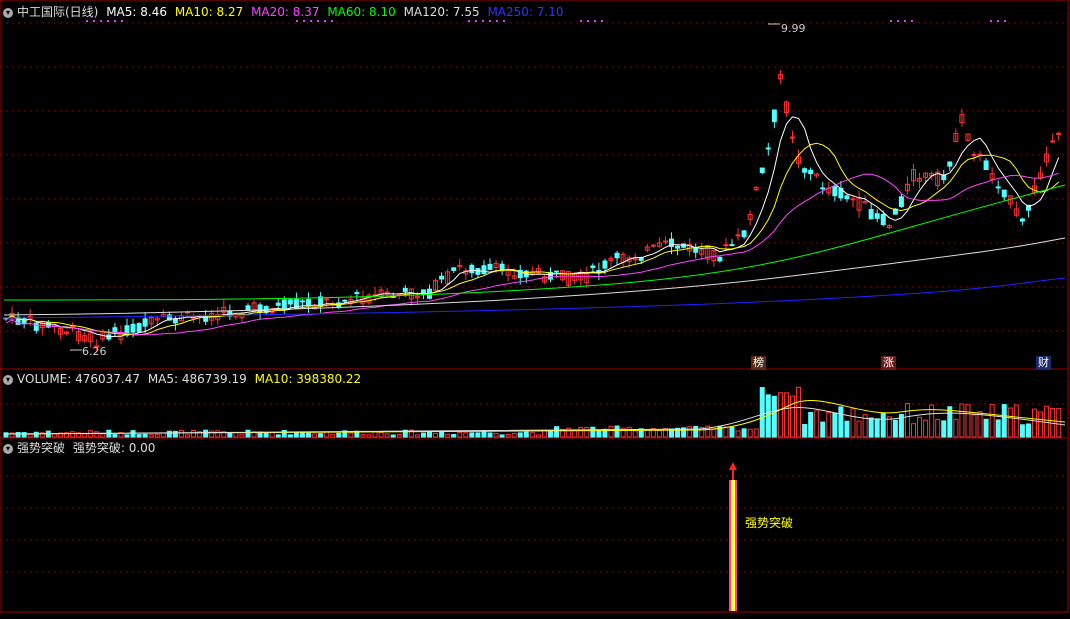  Describe the element at coordinates (78, 379) in the screenshot. I see `volume-value: VOLUME: 476037.47` at that location.